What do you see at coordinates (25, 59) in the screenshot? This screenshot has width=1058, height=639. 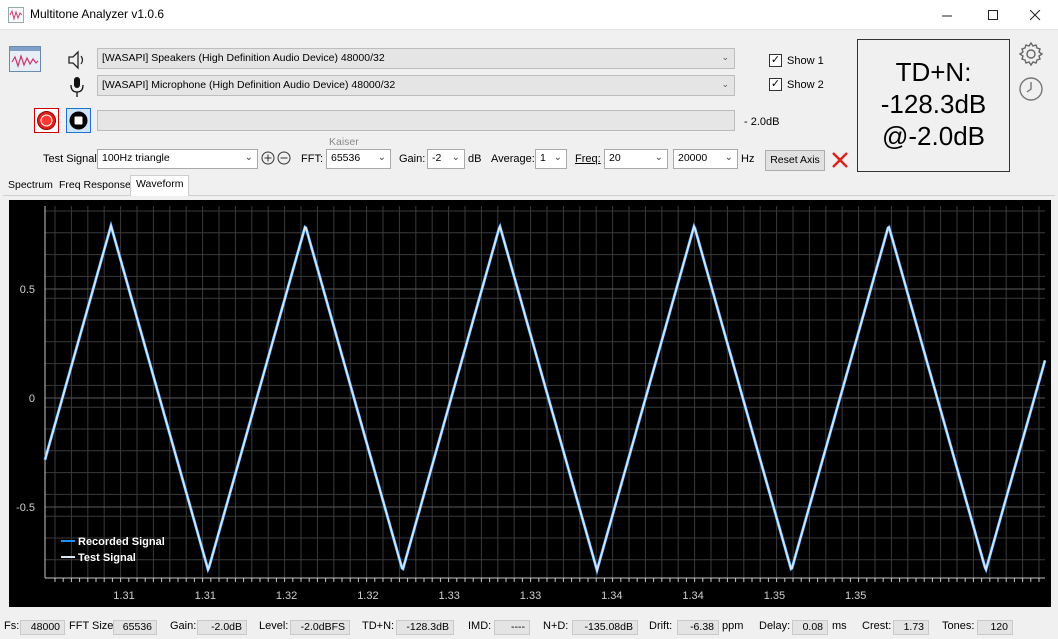 I see `waveform-app-icon` at bounding box center [25, 59].